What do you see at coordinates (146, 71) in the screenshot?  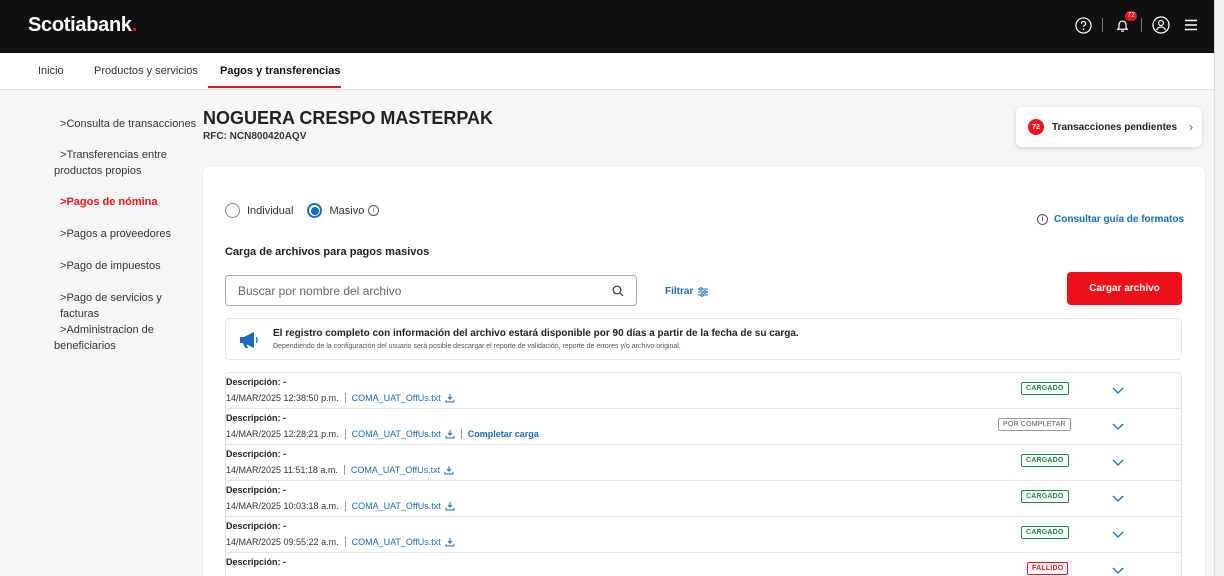 I see `nav-productos-servicios: Productos y servicios` at bounding box center [146, 71].